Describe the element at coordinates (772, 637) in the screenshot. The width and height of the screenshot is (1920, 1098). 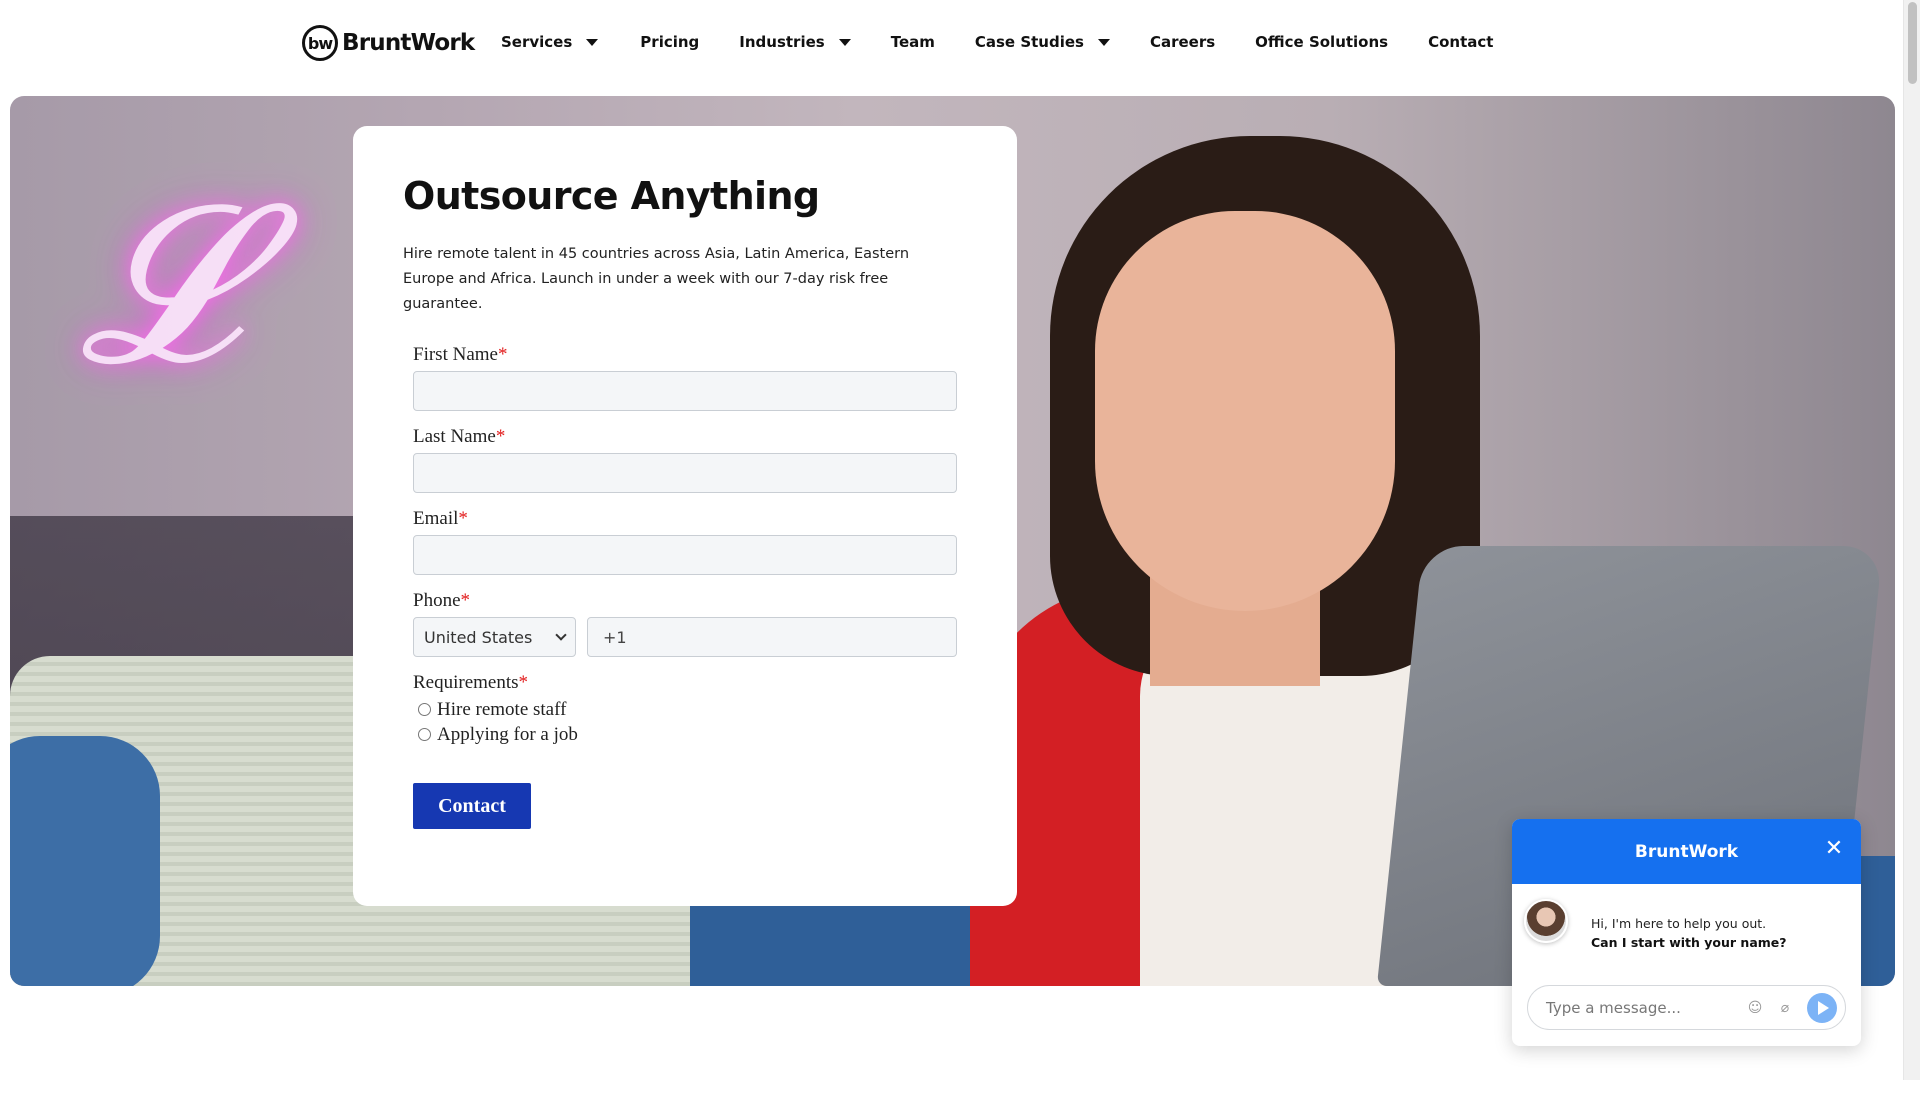
I see `phone-input: +1` at that location.